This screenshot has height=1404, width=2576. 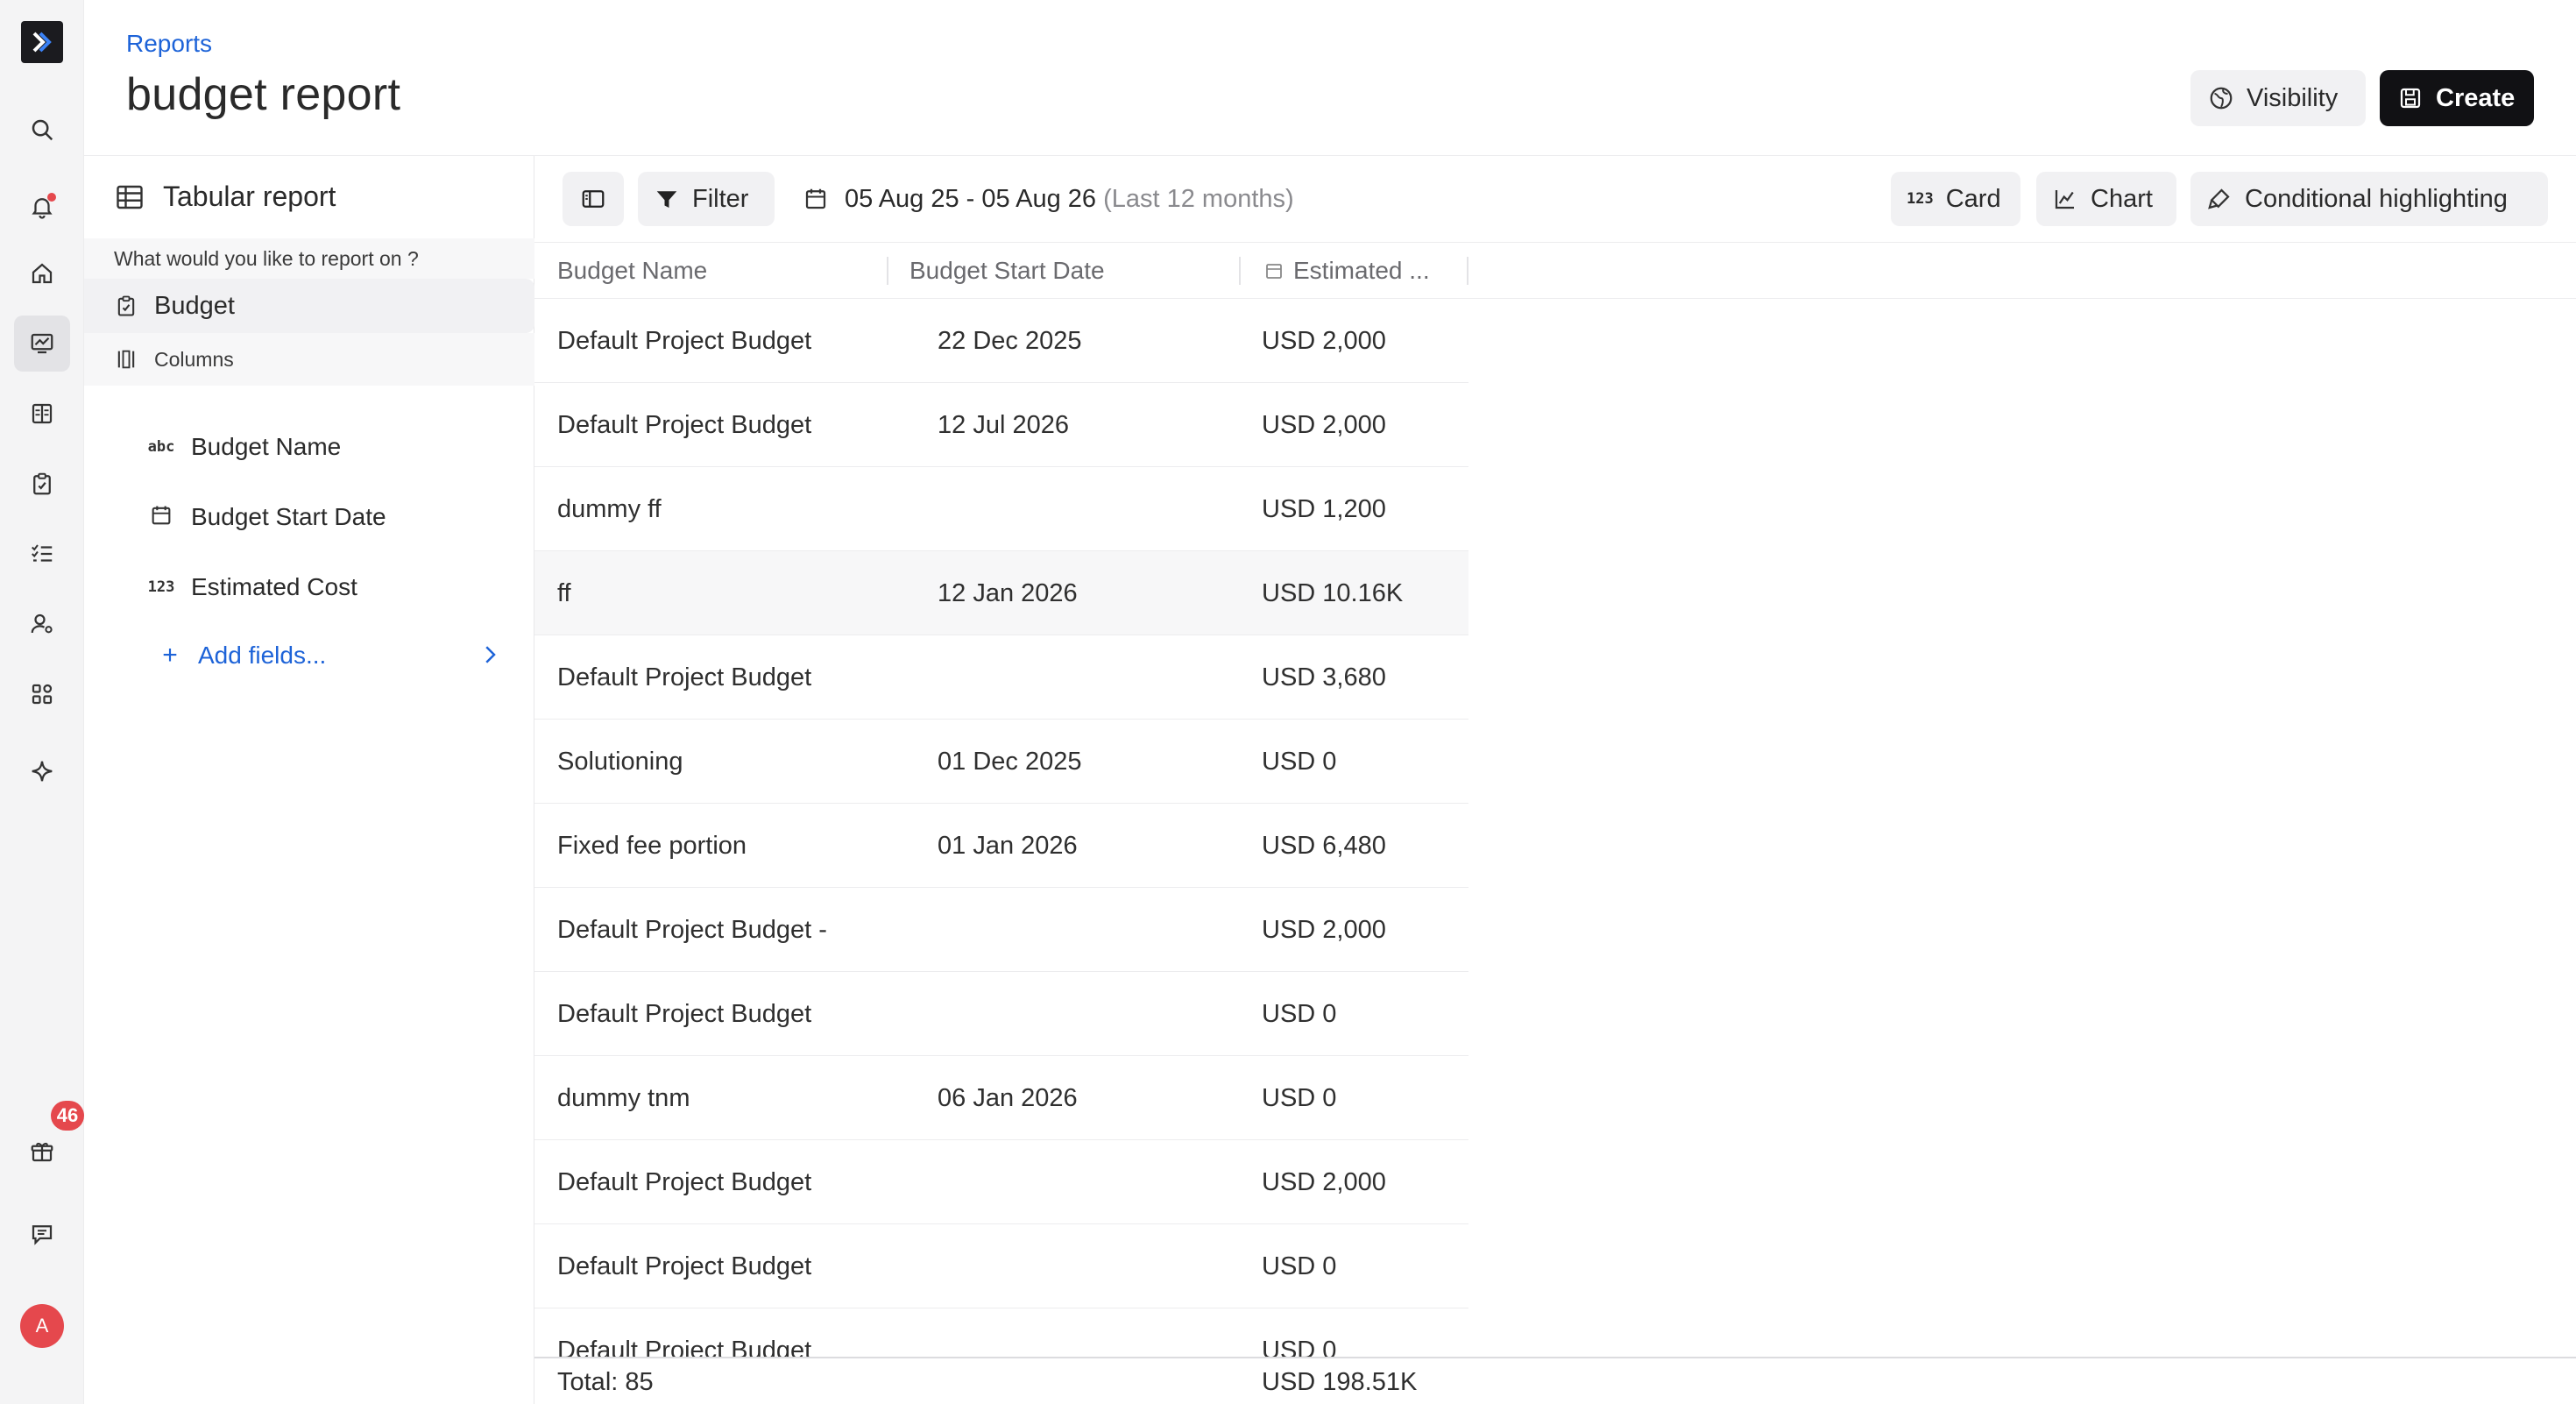 I want to click on nav-checklist, so click(x=42, y=554).